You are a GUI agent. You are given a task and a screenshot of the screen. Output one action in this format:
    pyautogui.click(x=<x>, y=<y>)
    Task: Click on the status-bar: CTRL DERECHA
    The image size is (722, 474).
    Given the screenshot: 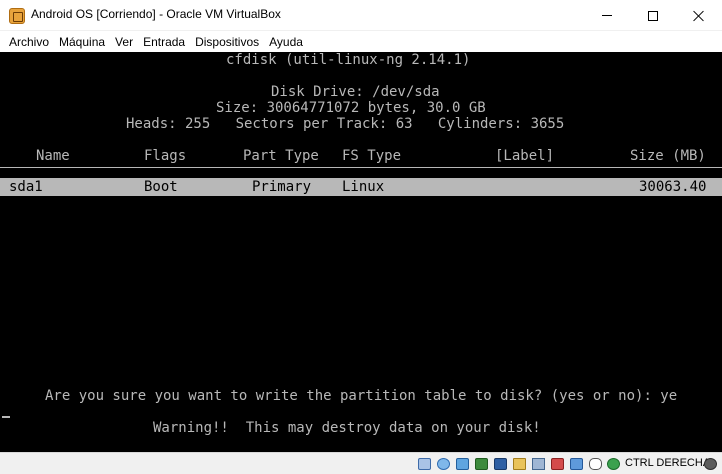 What is the action you would take?
    pyautogui.click(x=361, y=463)
    